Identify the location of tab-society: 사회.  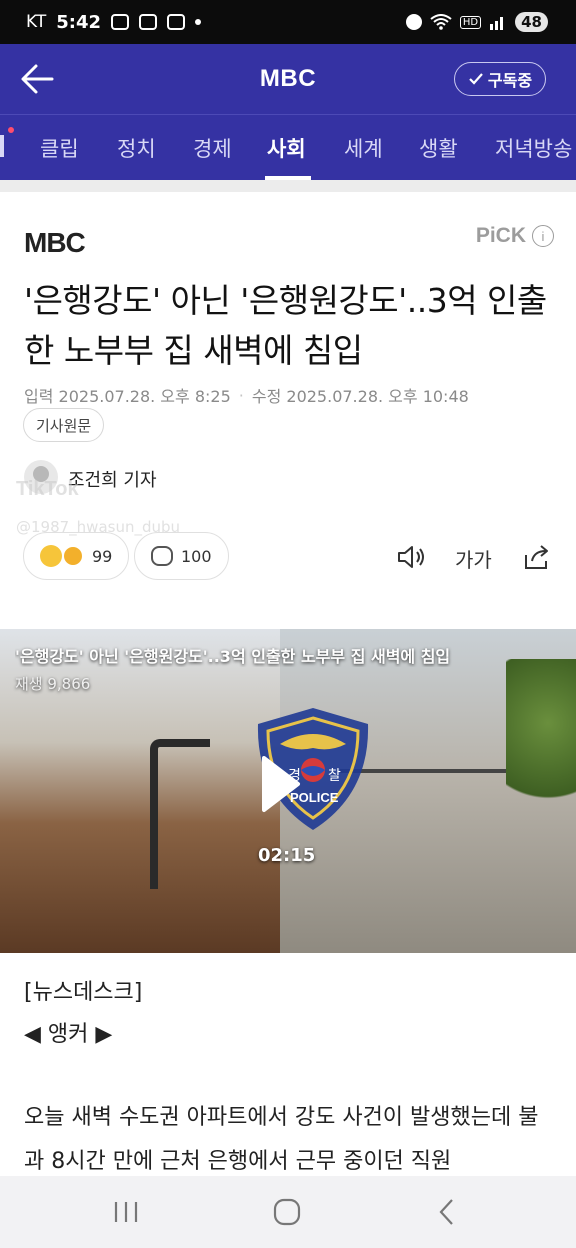
(286, 148).